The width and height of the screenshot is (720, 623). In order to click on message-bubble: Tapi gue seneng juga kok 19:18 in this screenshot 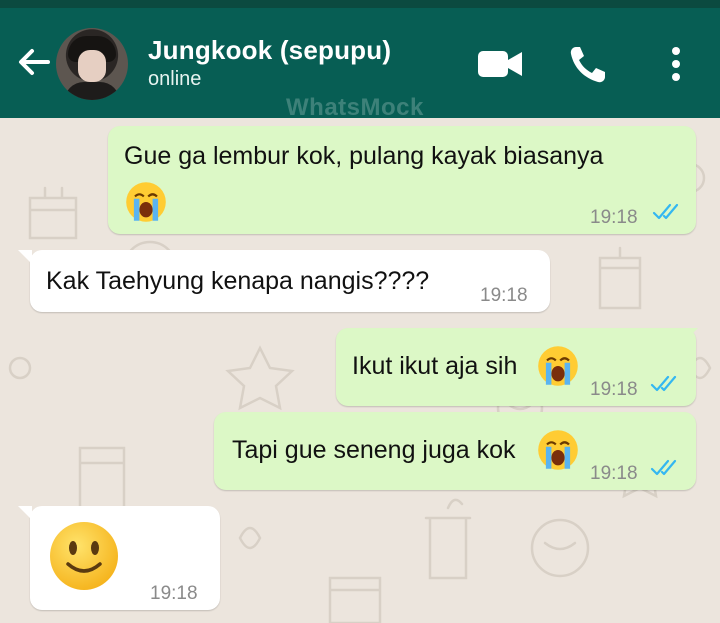, I will do `click(455, 451)`.